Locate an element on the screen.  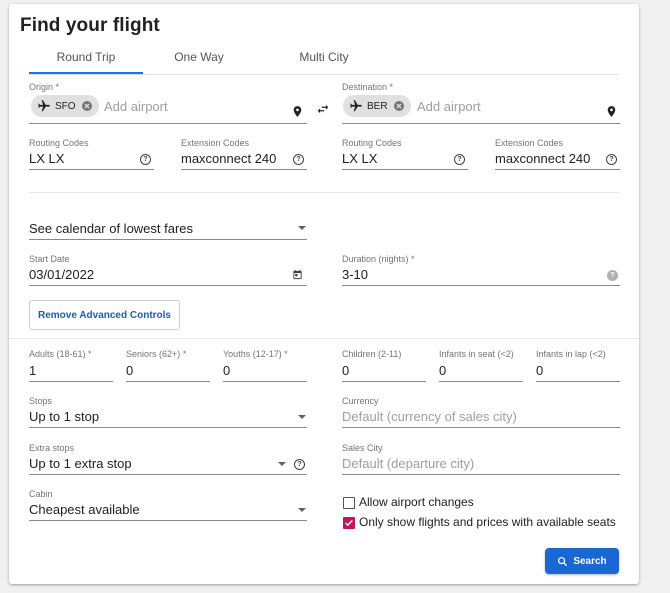
origin-extension-label: Extension Codes is located at coordinates (215, 143).